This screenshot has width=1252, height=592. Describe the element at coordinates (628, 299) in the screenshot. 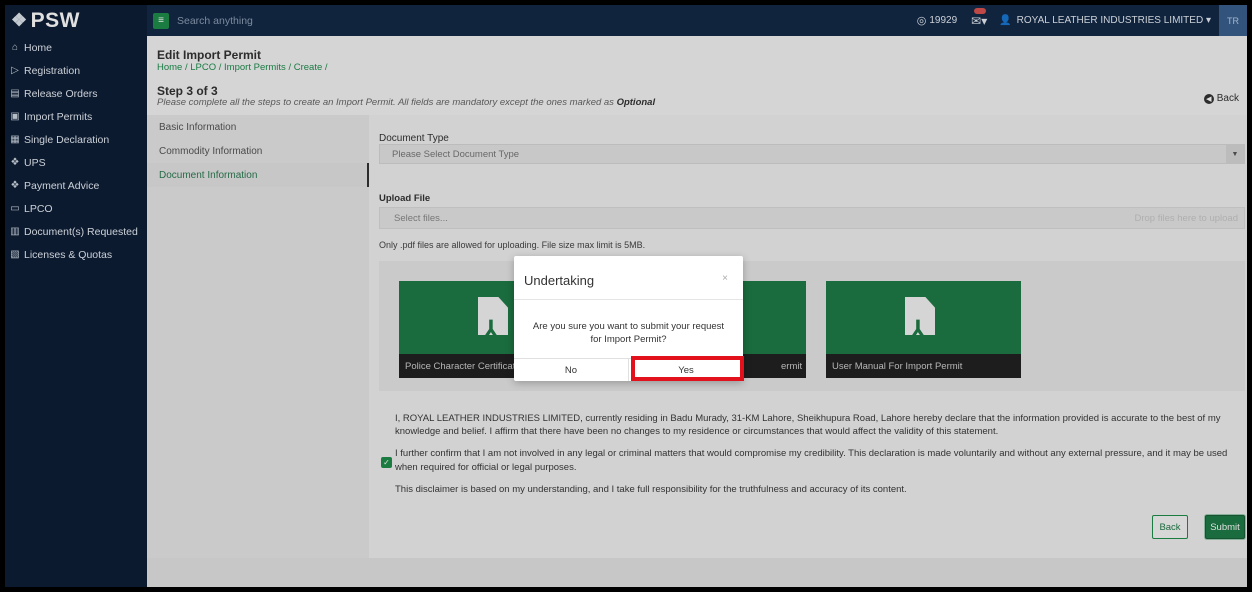

I see `dialog-divider` at that location.